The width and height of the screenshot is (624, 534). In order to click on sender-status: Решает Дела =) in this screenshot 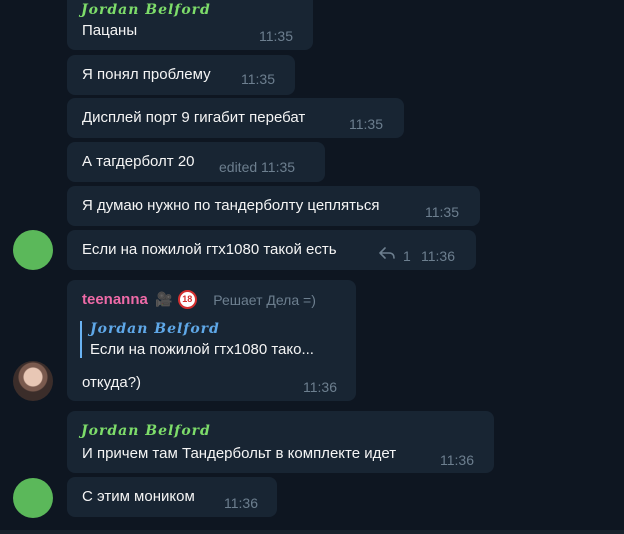, I will do `click(264, 299)`.